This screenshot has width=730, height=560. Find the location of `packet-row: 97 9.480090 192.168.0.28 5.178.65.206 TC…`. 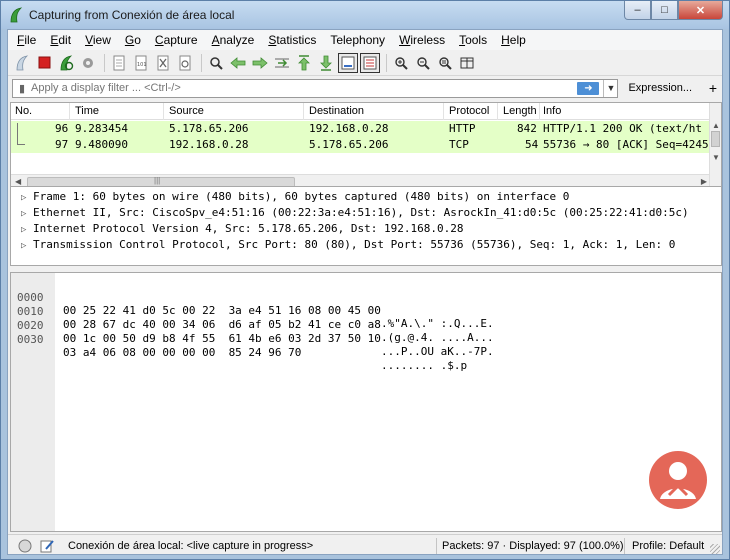

packet-row: 97 9.480090 192.168.0.28 5.178.65.206 TC… is located at coordinates (361, 145).